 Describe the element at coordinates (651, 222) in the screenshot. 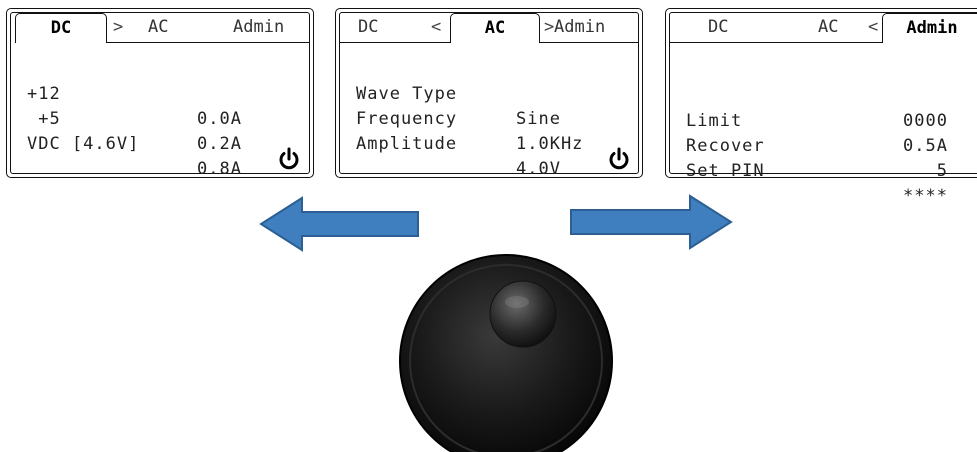

I see `arrow-right-icon` at that location.